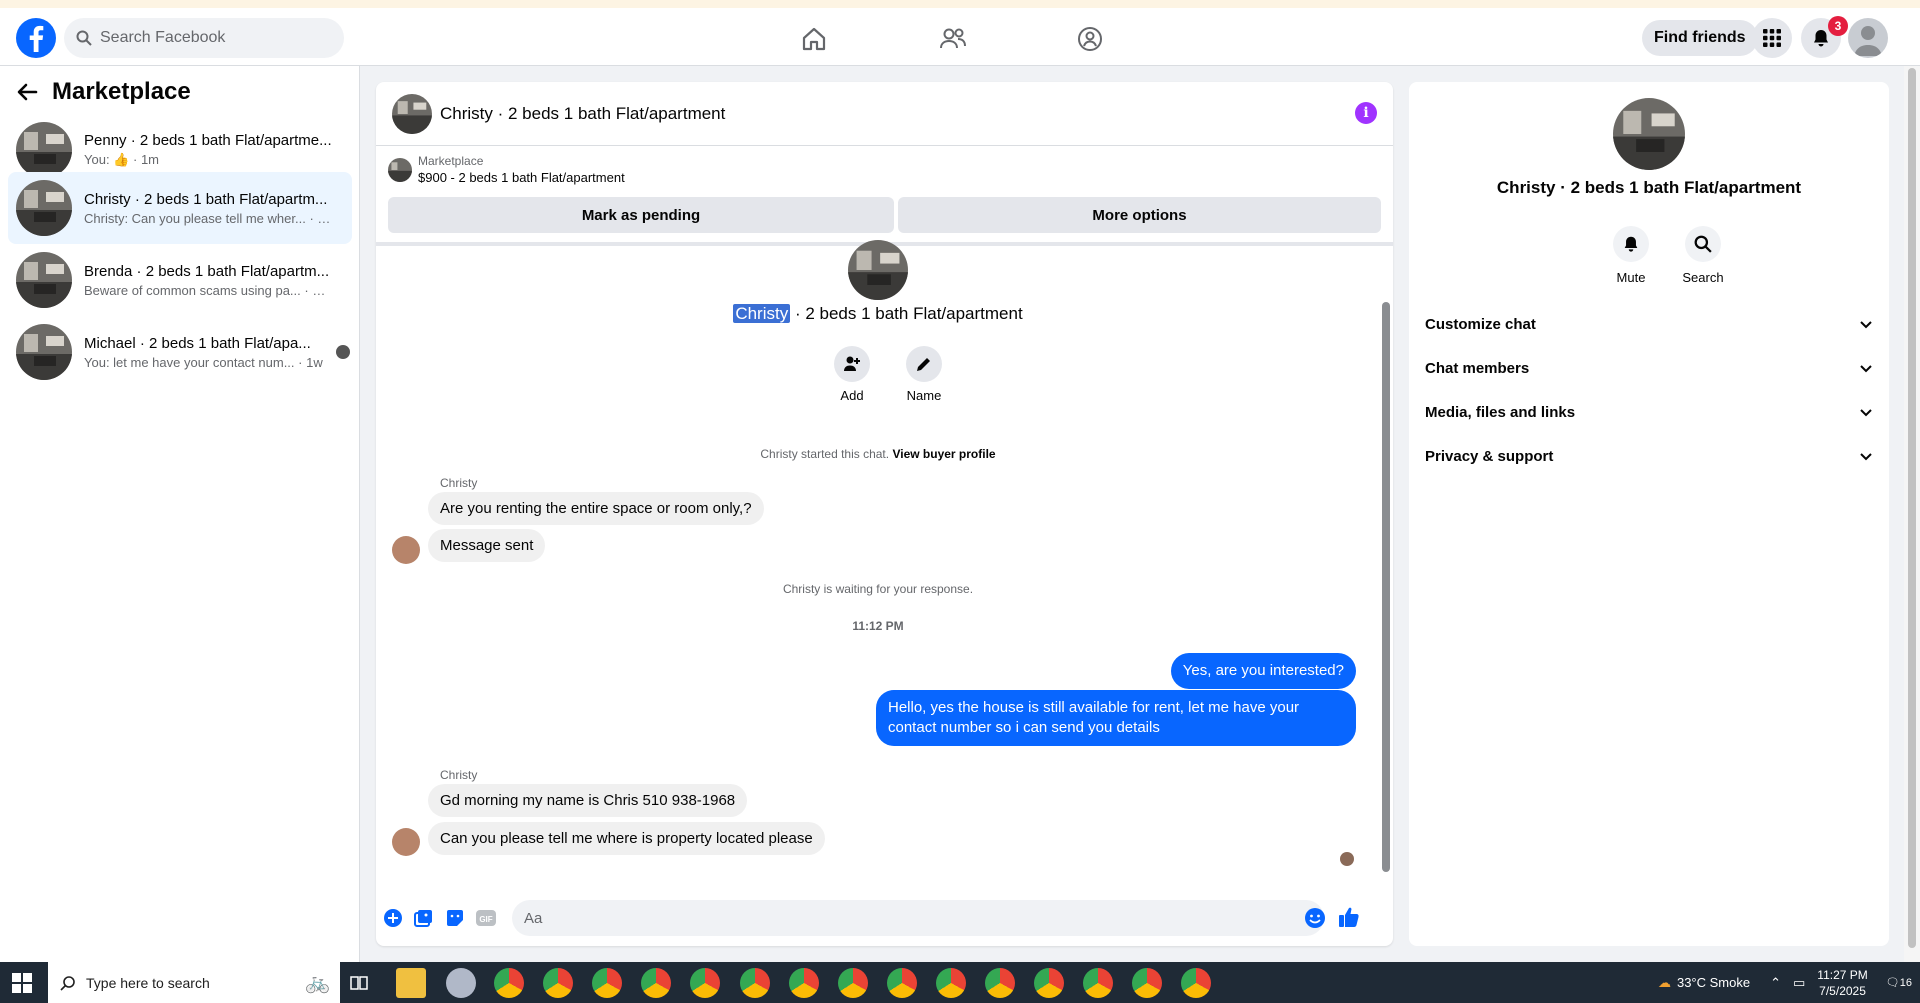 This screenshot has height=1003, width=1920. What do you see at coordinates (1263, 671) in the screenshot?
I see `outgoing-message: Yes, are you interested?` at bounding box center [1263, 671].